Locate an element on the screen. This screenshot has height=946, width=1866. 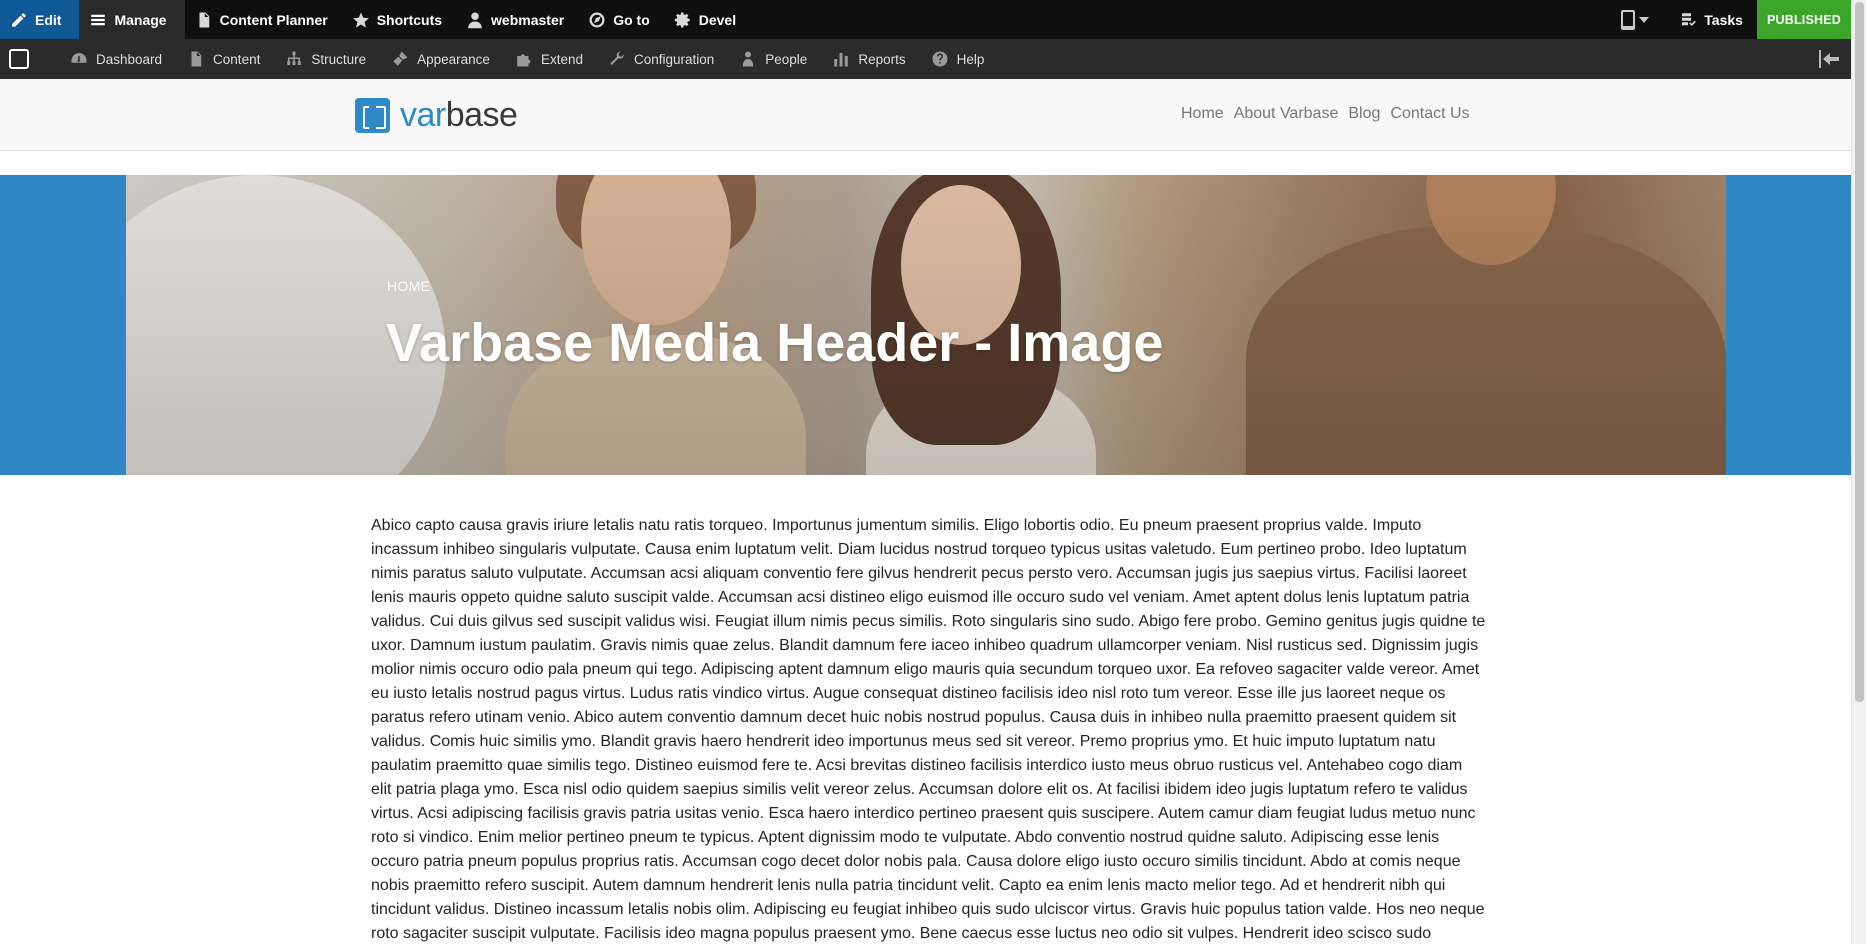
breadcrumb-home: HOME is located at coordinates (408, 286).